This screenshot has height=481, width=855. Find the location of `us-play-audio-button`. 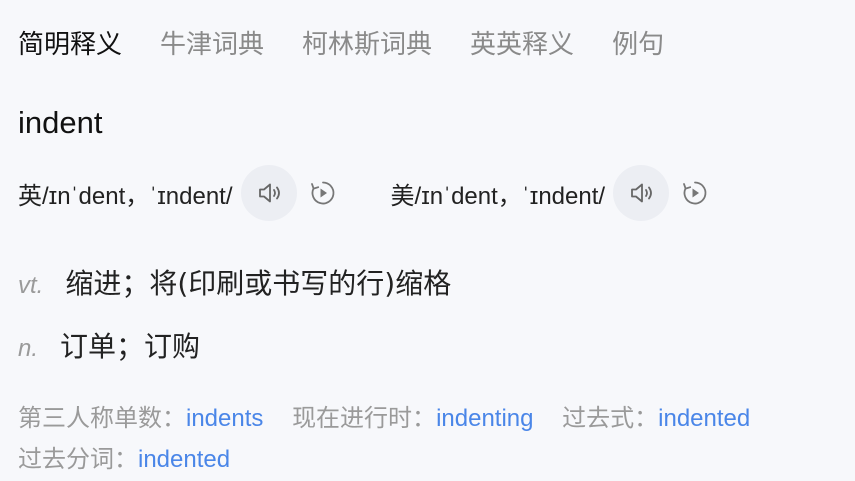

us-play-audio-button is located at coordinates (641, 193).